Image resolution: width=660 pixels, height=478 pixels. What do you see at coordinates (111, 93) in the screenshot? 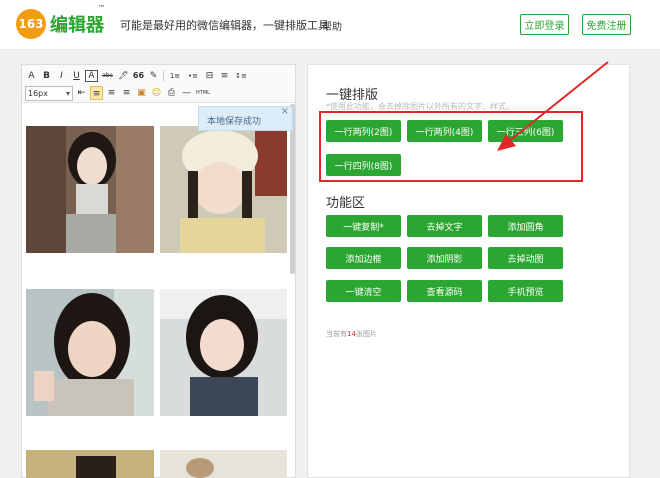
I see `align-center-icon: ≡` at bounding box center [111, 93].